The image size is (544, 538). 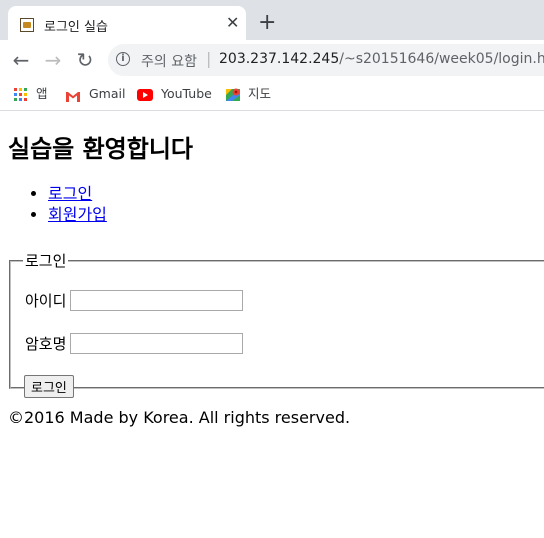 I want to click on page-favicon-icon, so click(x=27, y=25).